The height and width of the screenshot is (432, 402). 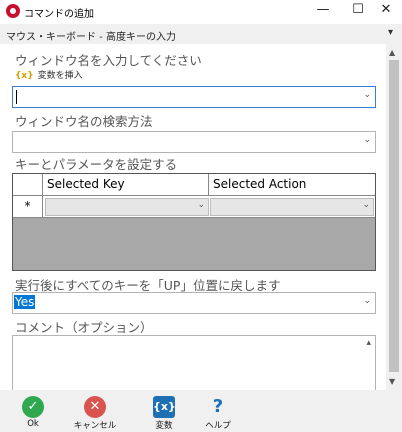 I want to click on vertical-scrollbar: ▲ ▼, so click(x=394, y=217).